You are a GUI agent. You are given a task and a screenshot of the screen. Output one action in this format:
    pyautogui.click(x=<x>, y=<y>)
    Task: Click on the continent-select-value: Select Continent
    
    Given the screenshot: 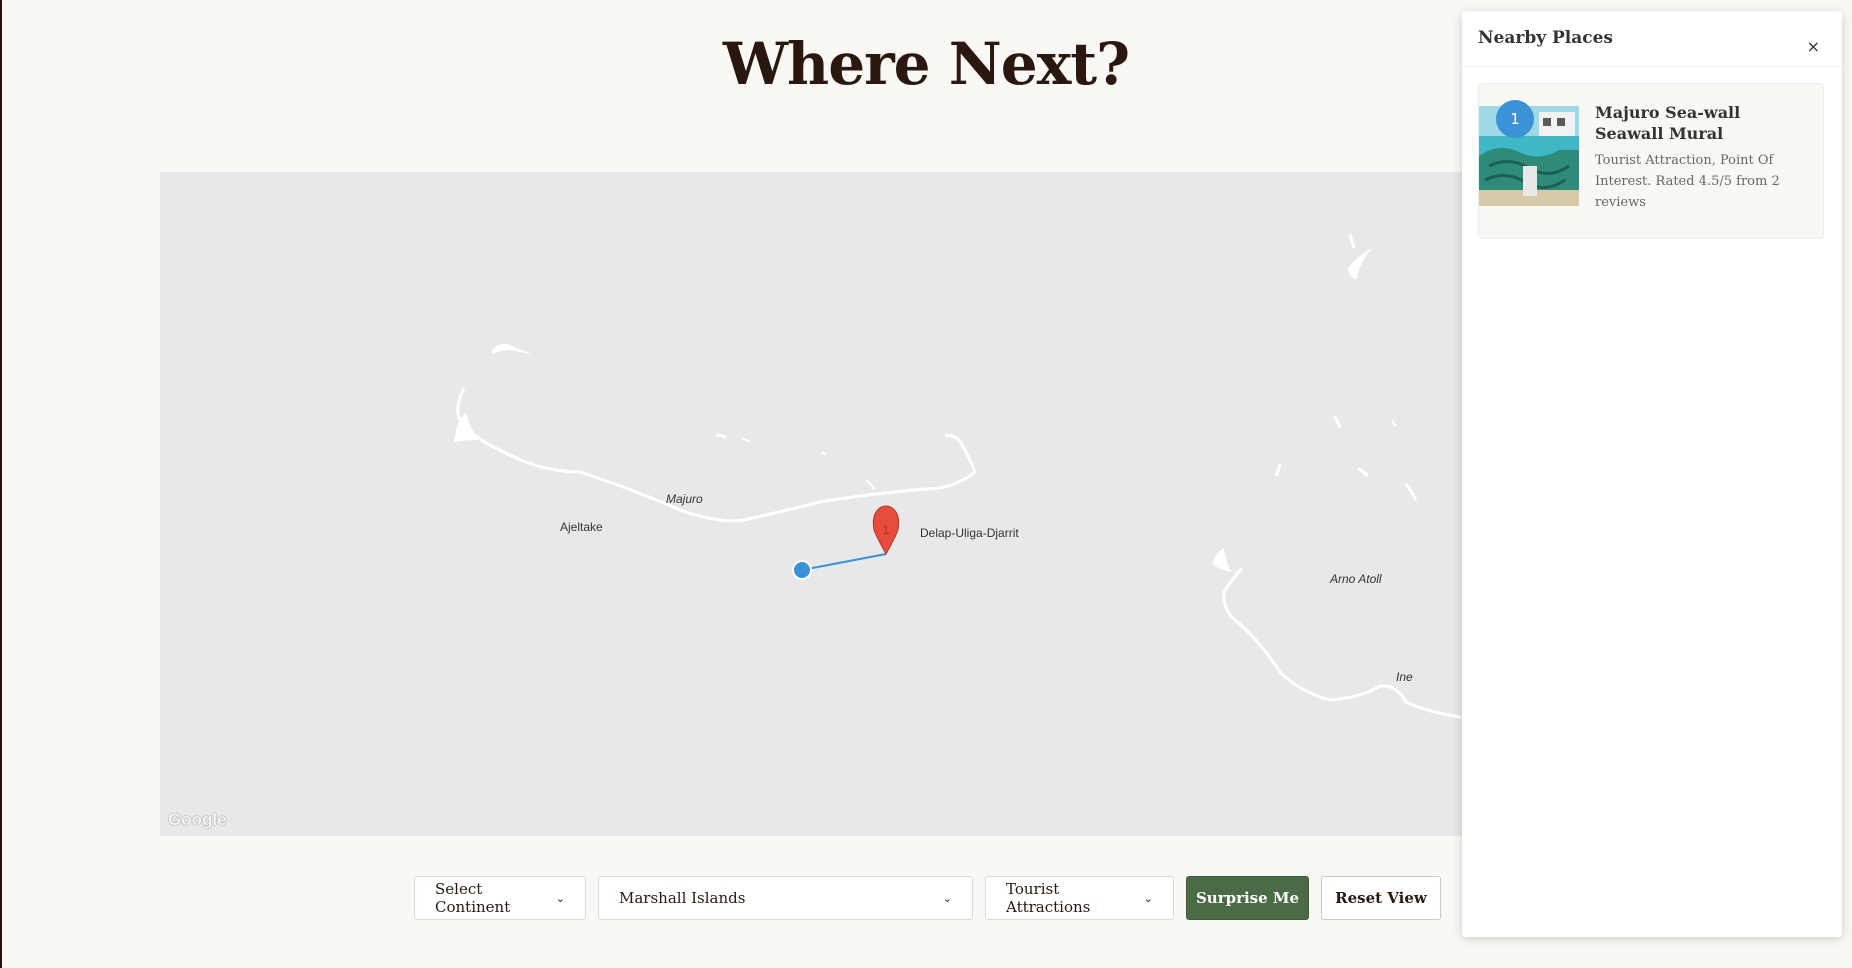 What is the action you would take?
    pyautogui.click(x=473, y=898)
    